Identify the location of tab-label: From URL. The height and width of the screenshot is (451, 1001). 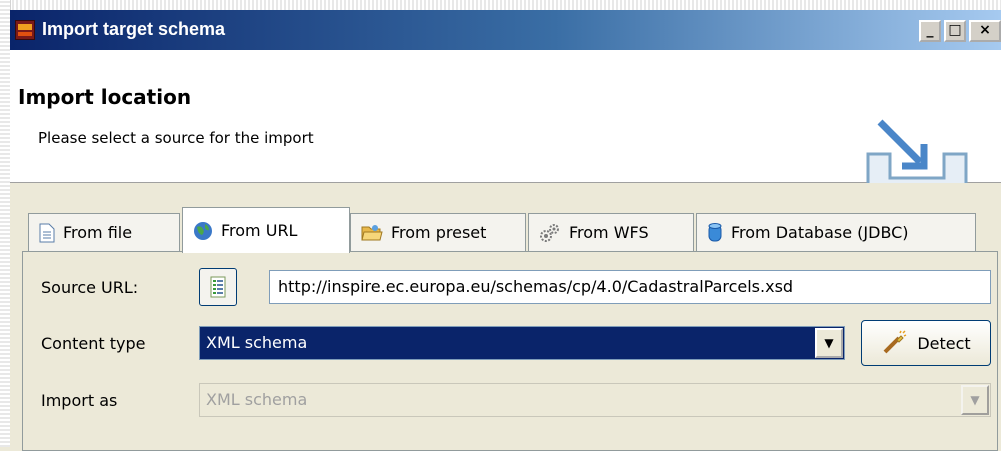
(259, 230).